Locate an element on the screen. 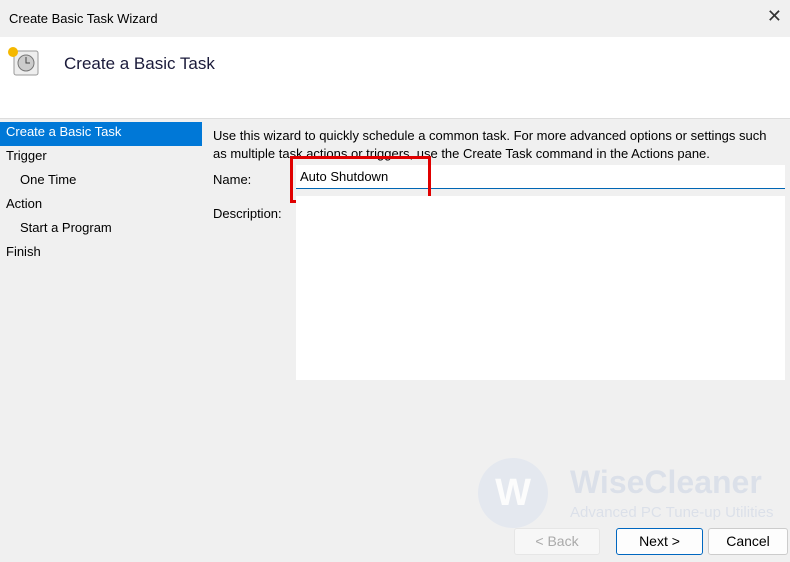 This screenshot has height=562, width=790. back-button: < Back is located at coordinates (557, 541).